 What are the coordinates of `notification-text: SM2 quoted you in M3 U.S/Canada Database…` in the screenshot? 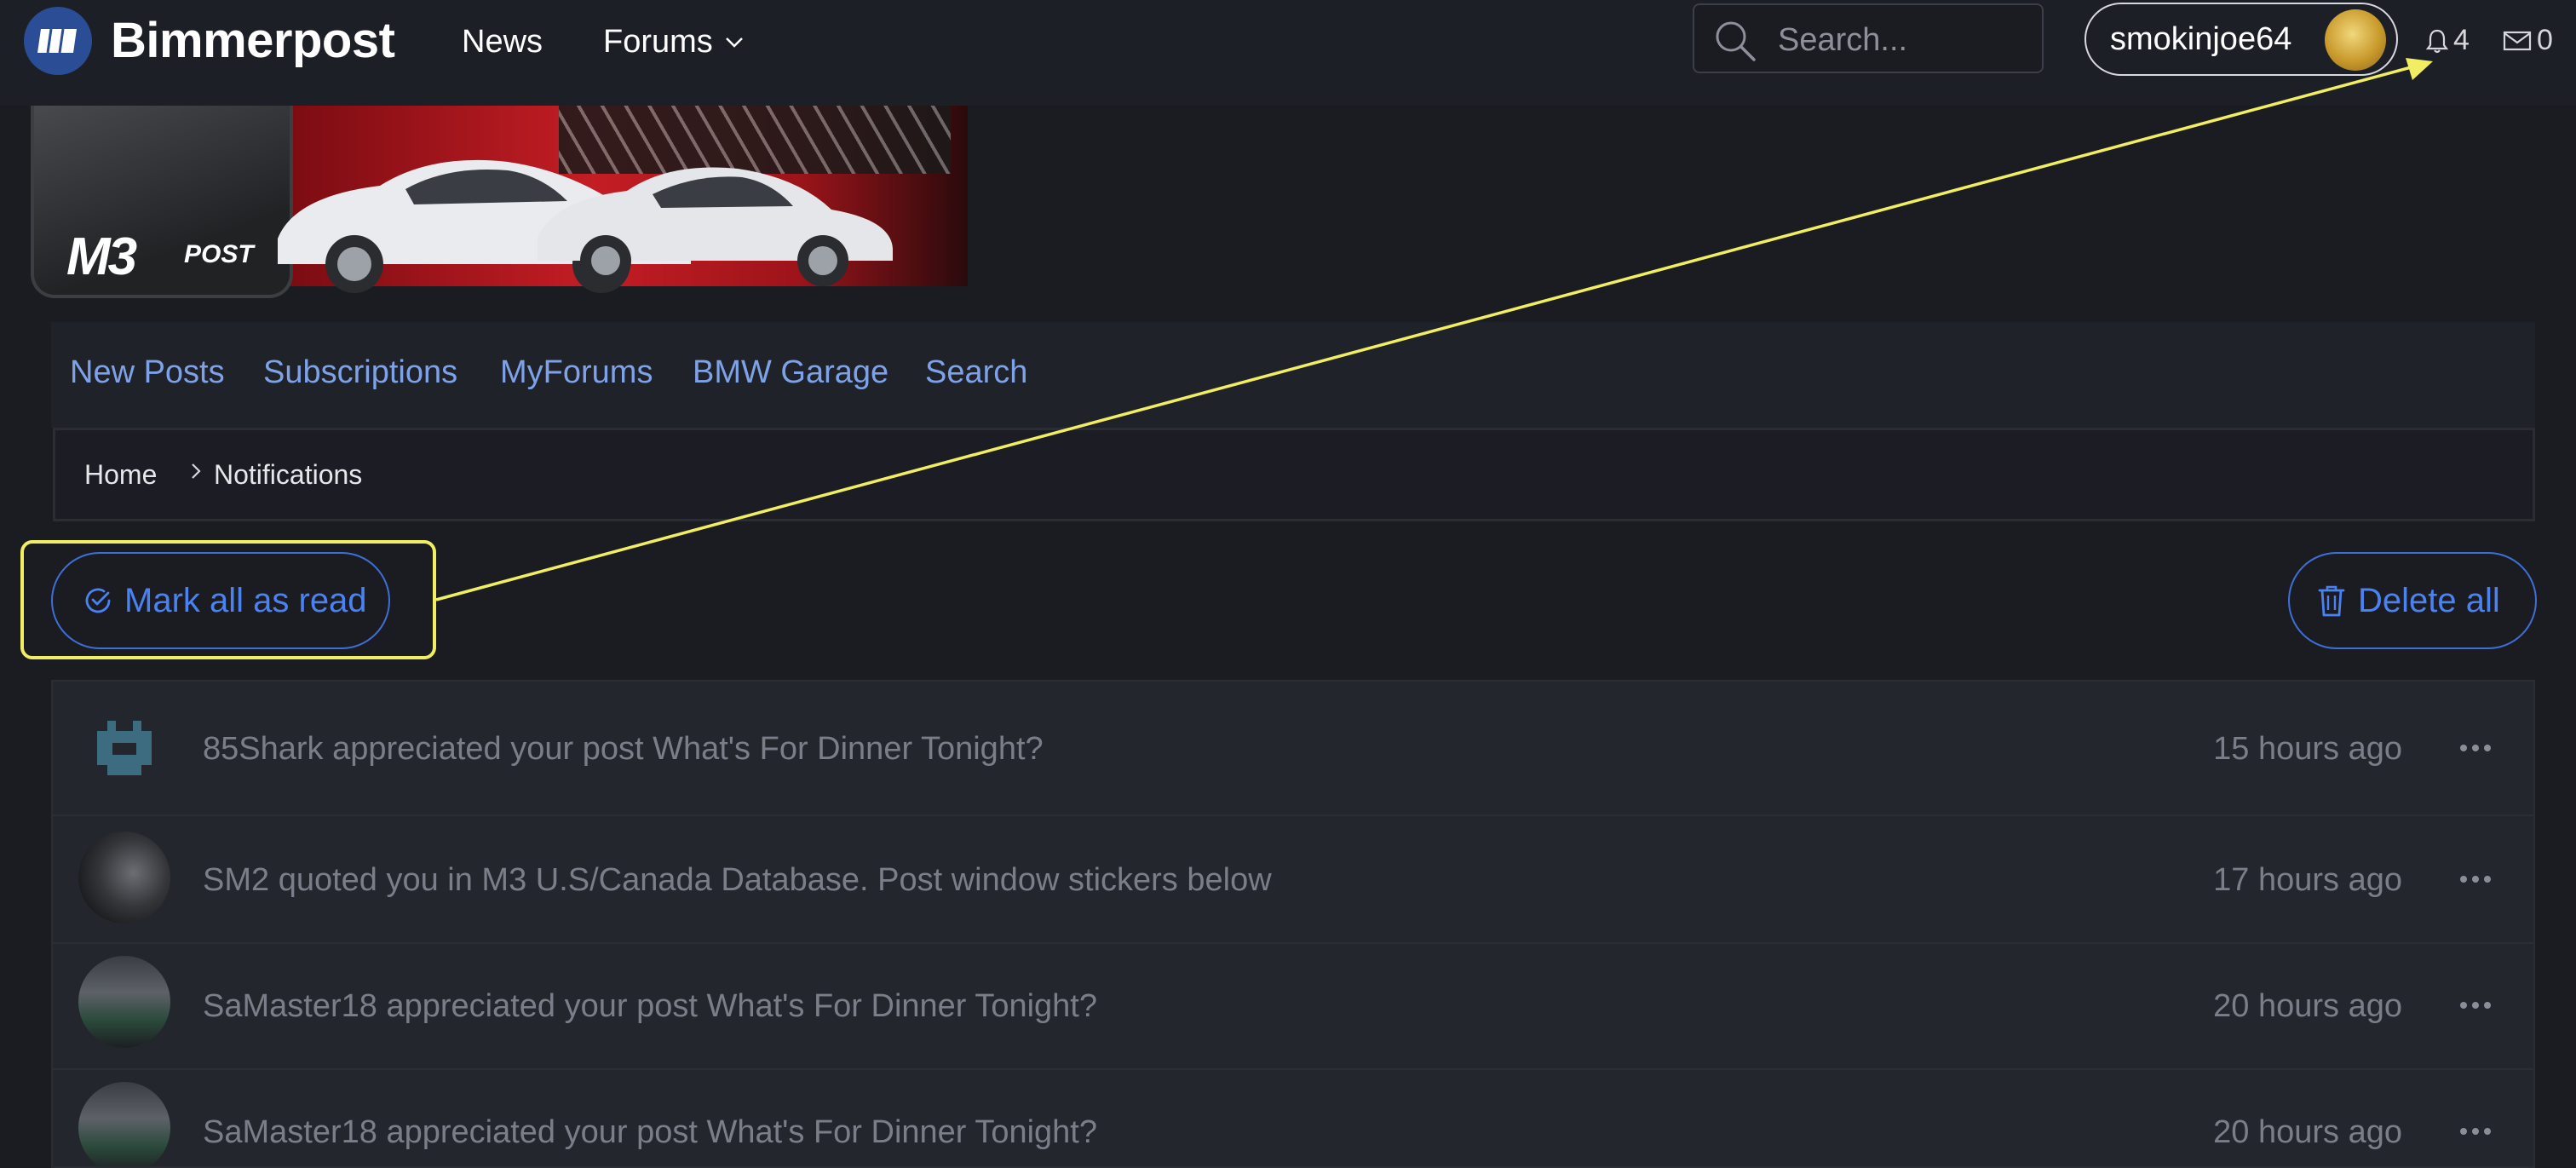 It's located at (738, 880).